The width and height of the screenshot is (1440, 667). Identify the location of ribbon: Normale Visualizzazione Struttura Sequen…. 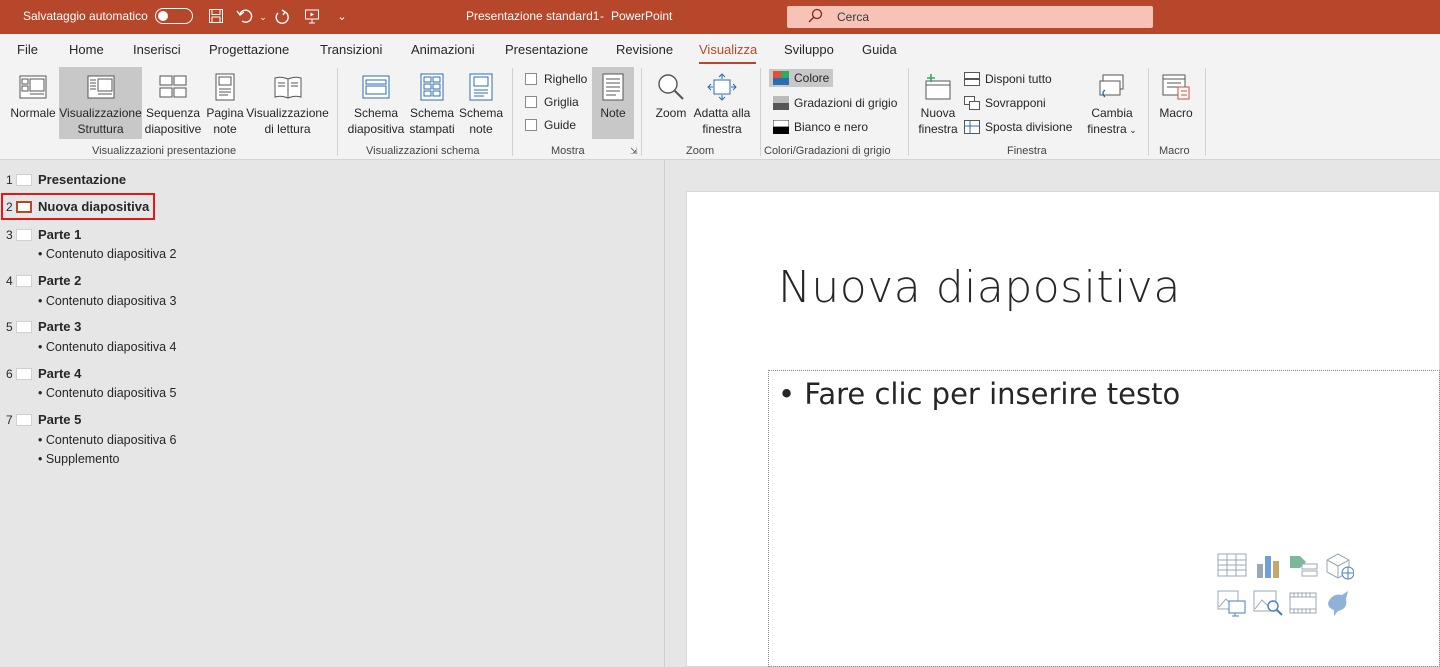
(720, 112).